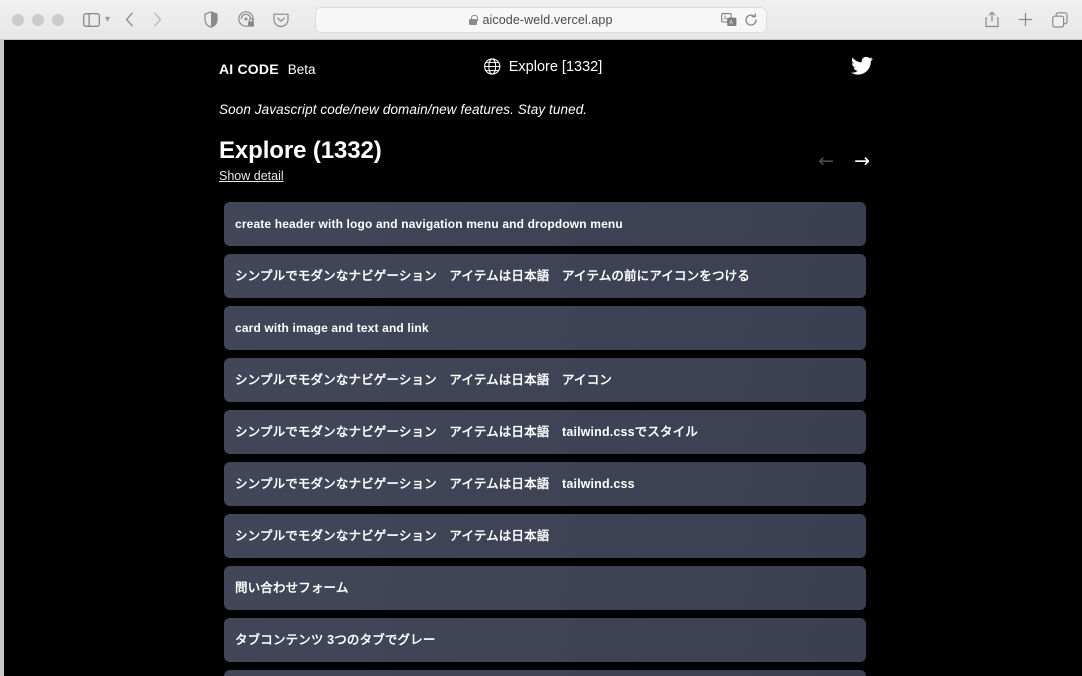  Describe the element at coordinates (211, 20) in the screenshot. I see `privacy-shield-icon` at that location.